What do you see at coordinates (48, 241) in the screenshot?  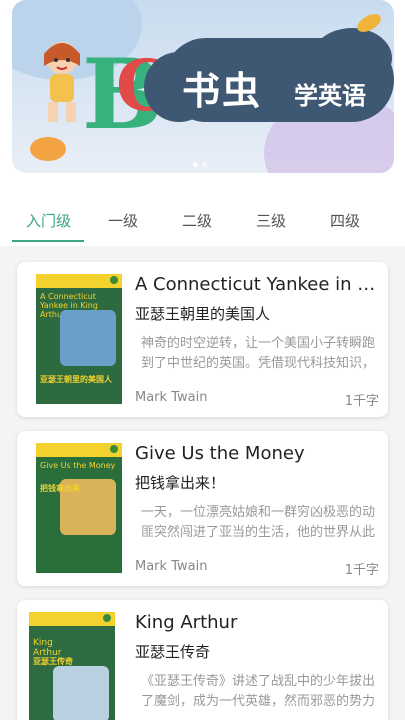 I see `active-tab-indicator` at bounding box center [48, 241].